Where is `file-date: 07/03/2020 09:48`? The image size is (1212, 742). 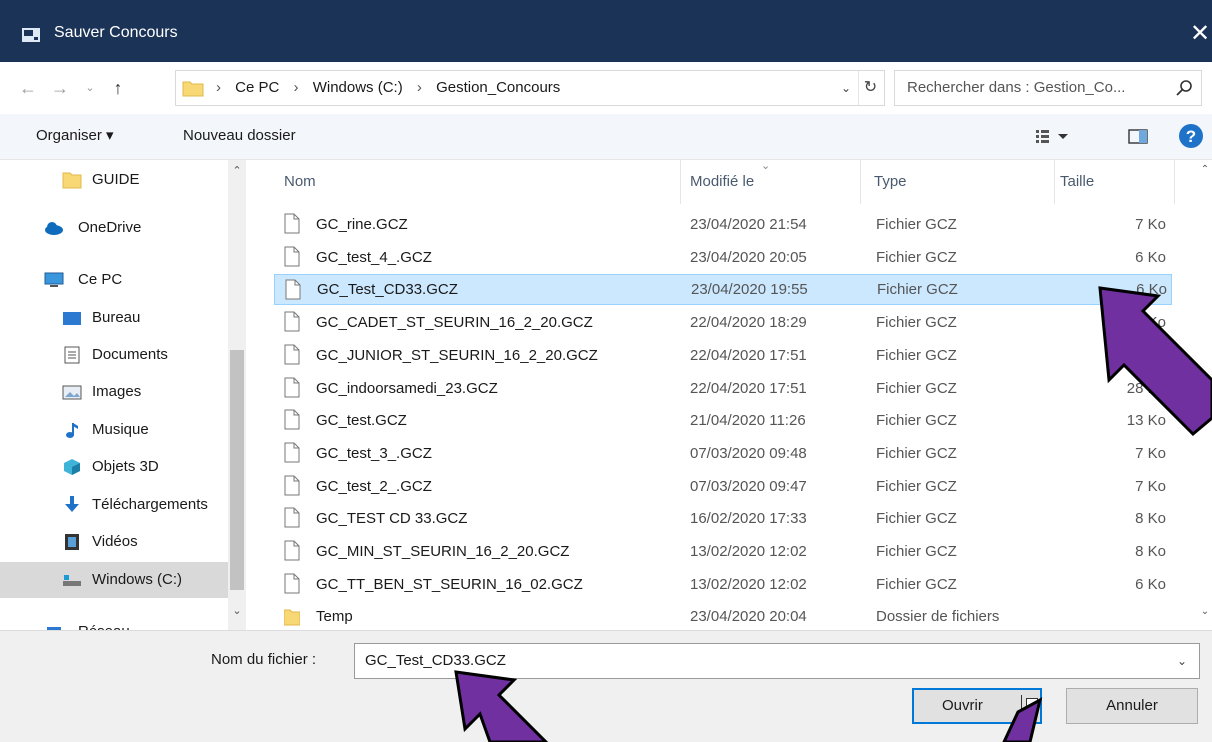 file-date: 07/03/2020 09:48 is located at coordinates (748, 453).